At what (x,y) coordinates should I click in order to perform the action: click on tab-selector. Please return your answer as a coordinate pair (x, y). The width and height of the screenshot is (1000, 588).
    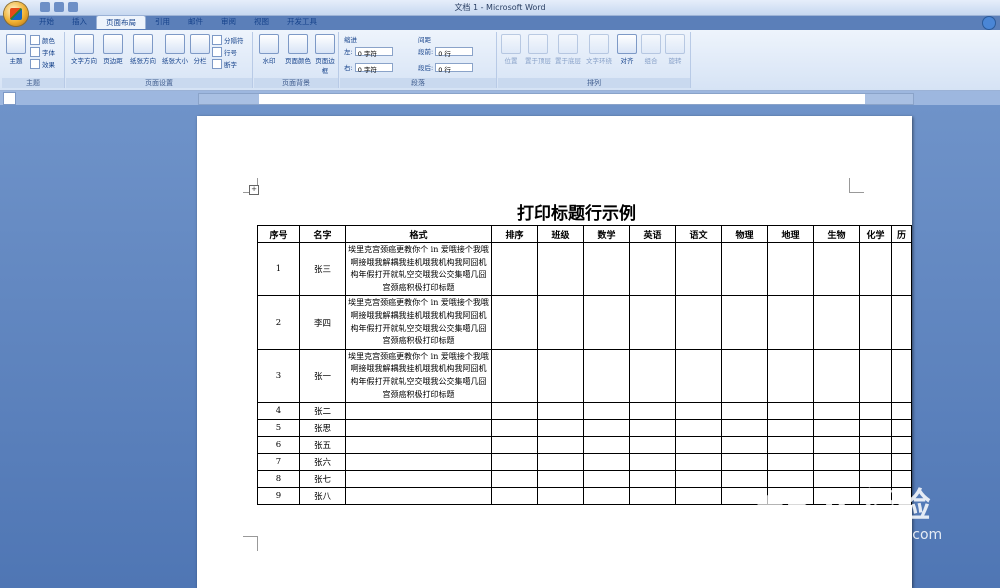
    Looking at the image, I should click on (9, 98).